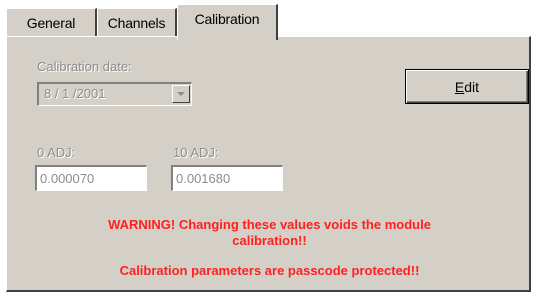 This screenshot has height=301, width=543. Describe the element at coordinates (459, 86) in the screenshot. I see `edit-accel-letter: E` at that location.